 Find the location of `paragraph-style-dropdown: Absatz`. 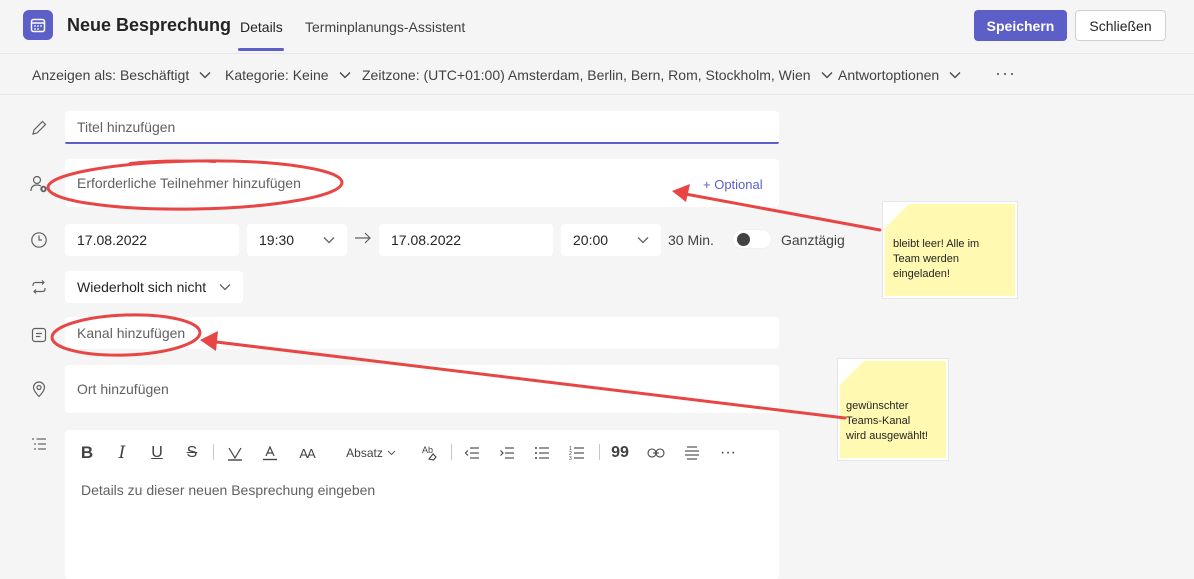

paragraph-style-dropdown: Absatz is located at coordinates (371, 453).